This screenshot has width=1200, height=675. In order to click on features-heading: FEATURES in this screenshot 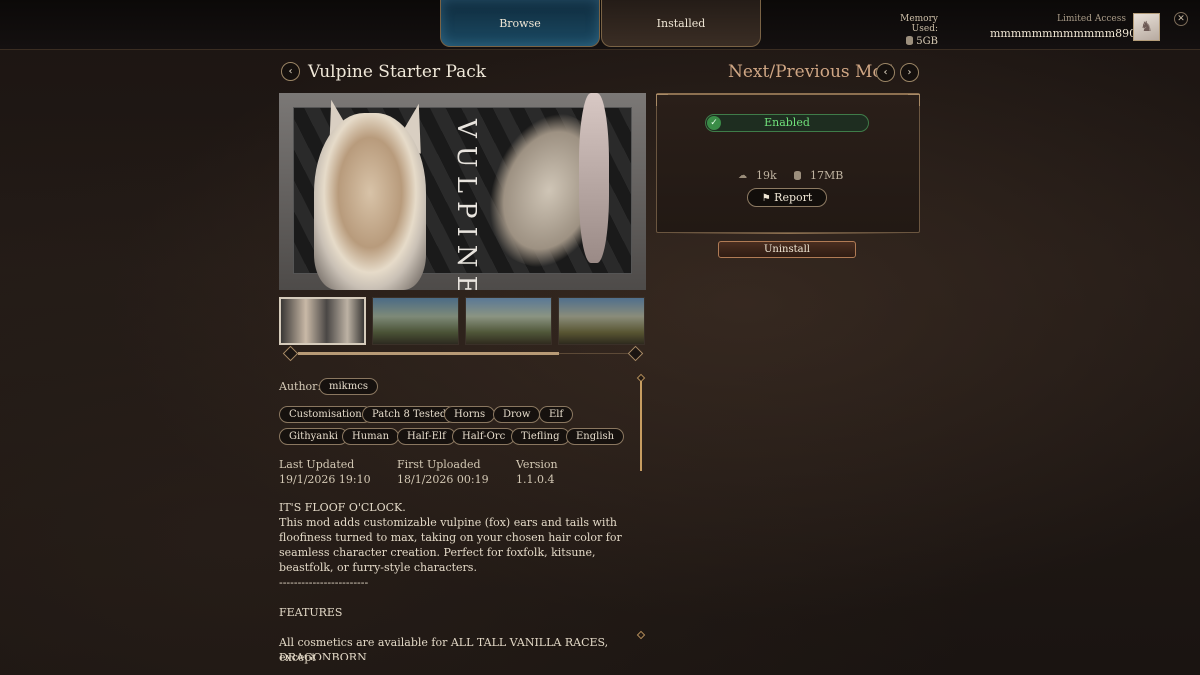, I will do `click(311, 612)`.